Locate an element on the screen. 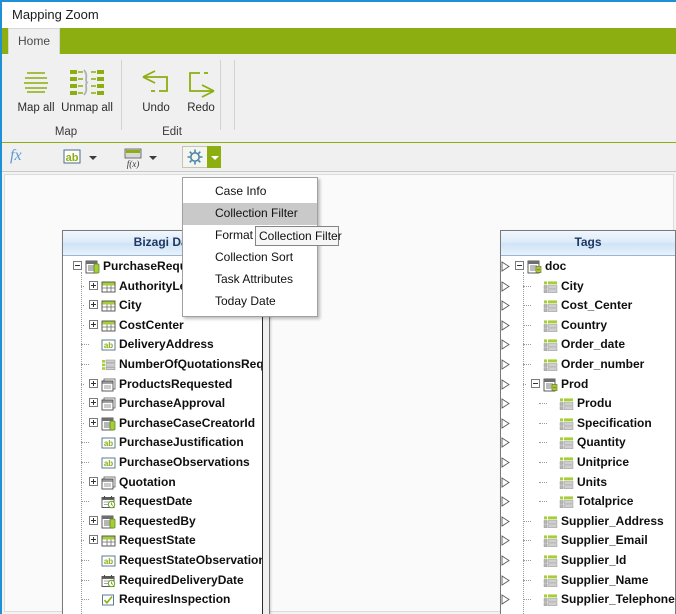 This screenshot has height=614, width=676. tree-node: Specification is located at coordinates (588, 424).